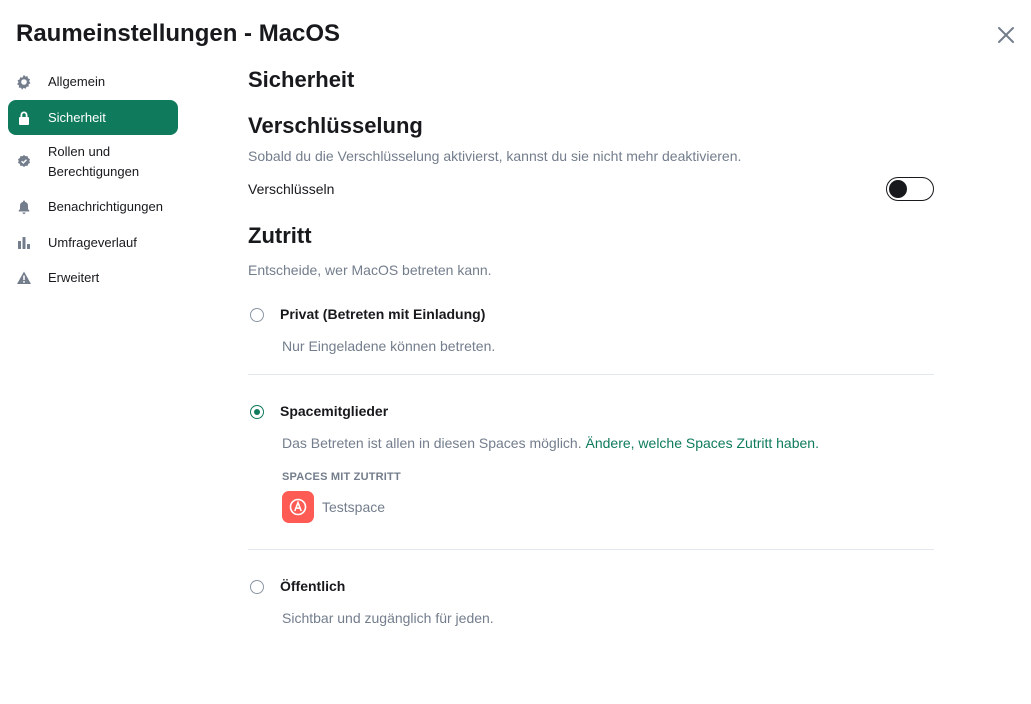  I want to click on sidebar-item-umfrageverlauf: Umfrageverlauf, so click(93, 242).